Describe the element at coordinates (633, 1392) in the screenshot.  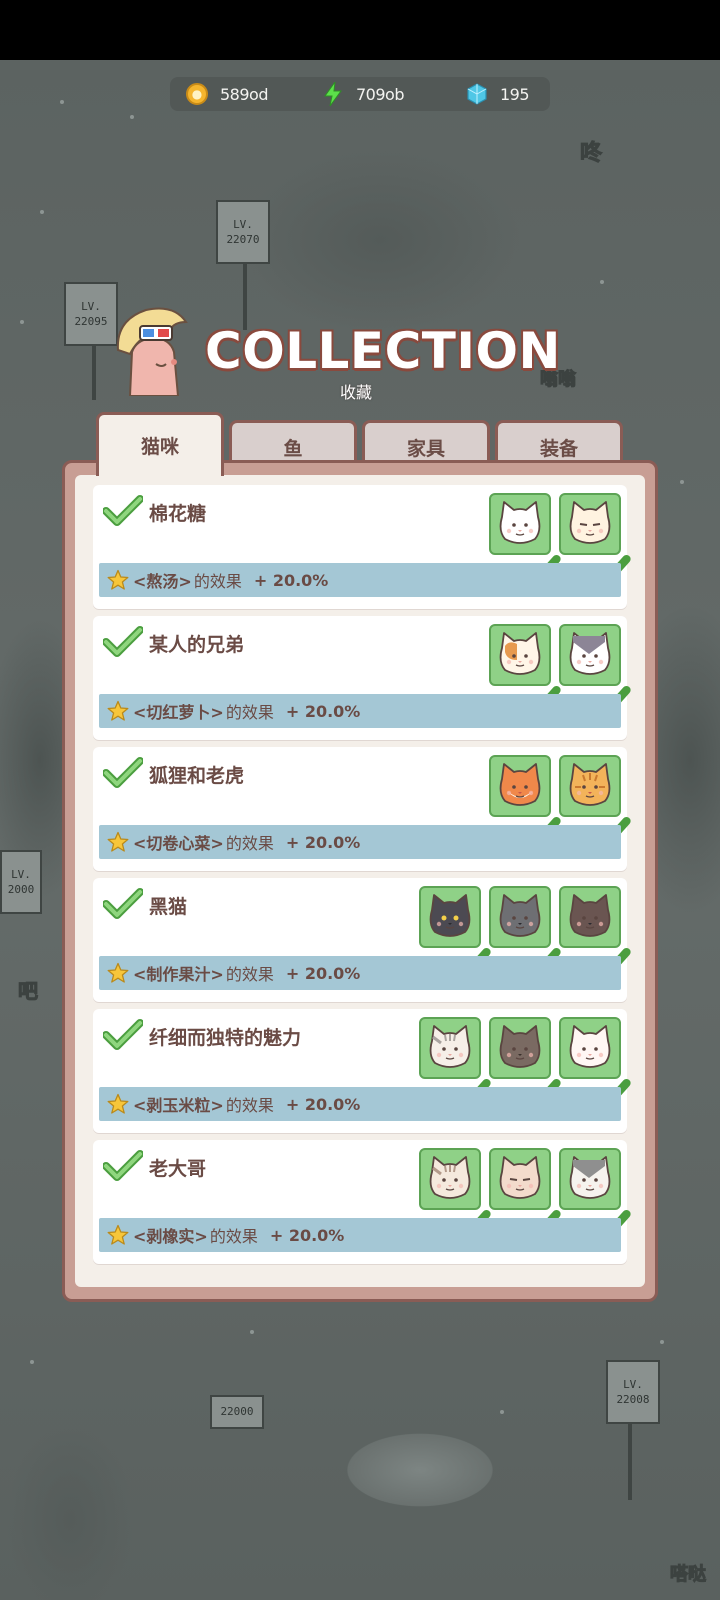
I see `level-sign: LV. 22008` at that location.